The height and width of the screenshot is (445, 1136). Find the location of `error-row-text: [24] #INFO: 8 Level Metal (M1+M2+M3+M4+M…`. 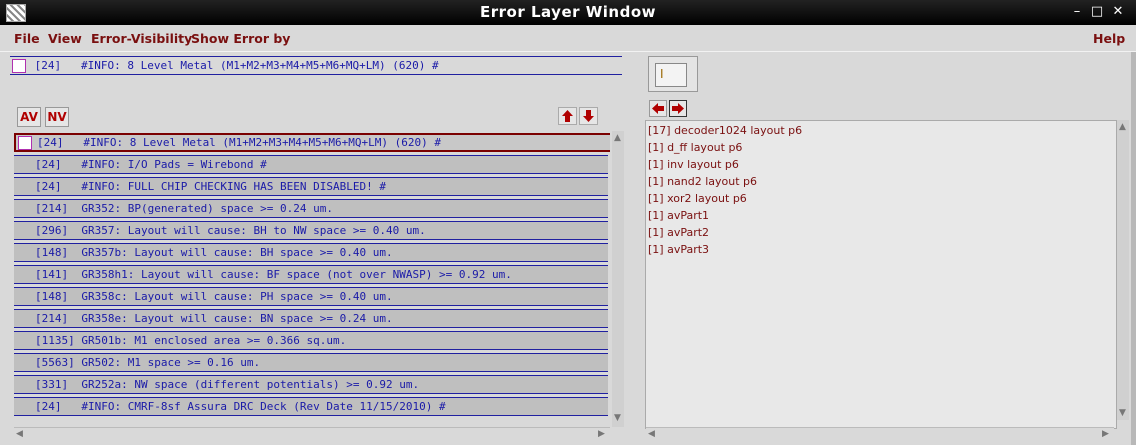

error-row-text: [24] #INFO: 8 Level Metal (M1+M2+M3+M4+M… is located at coordinates (239, 142).